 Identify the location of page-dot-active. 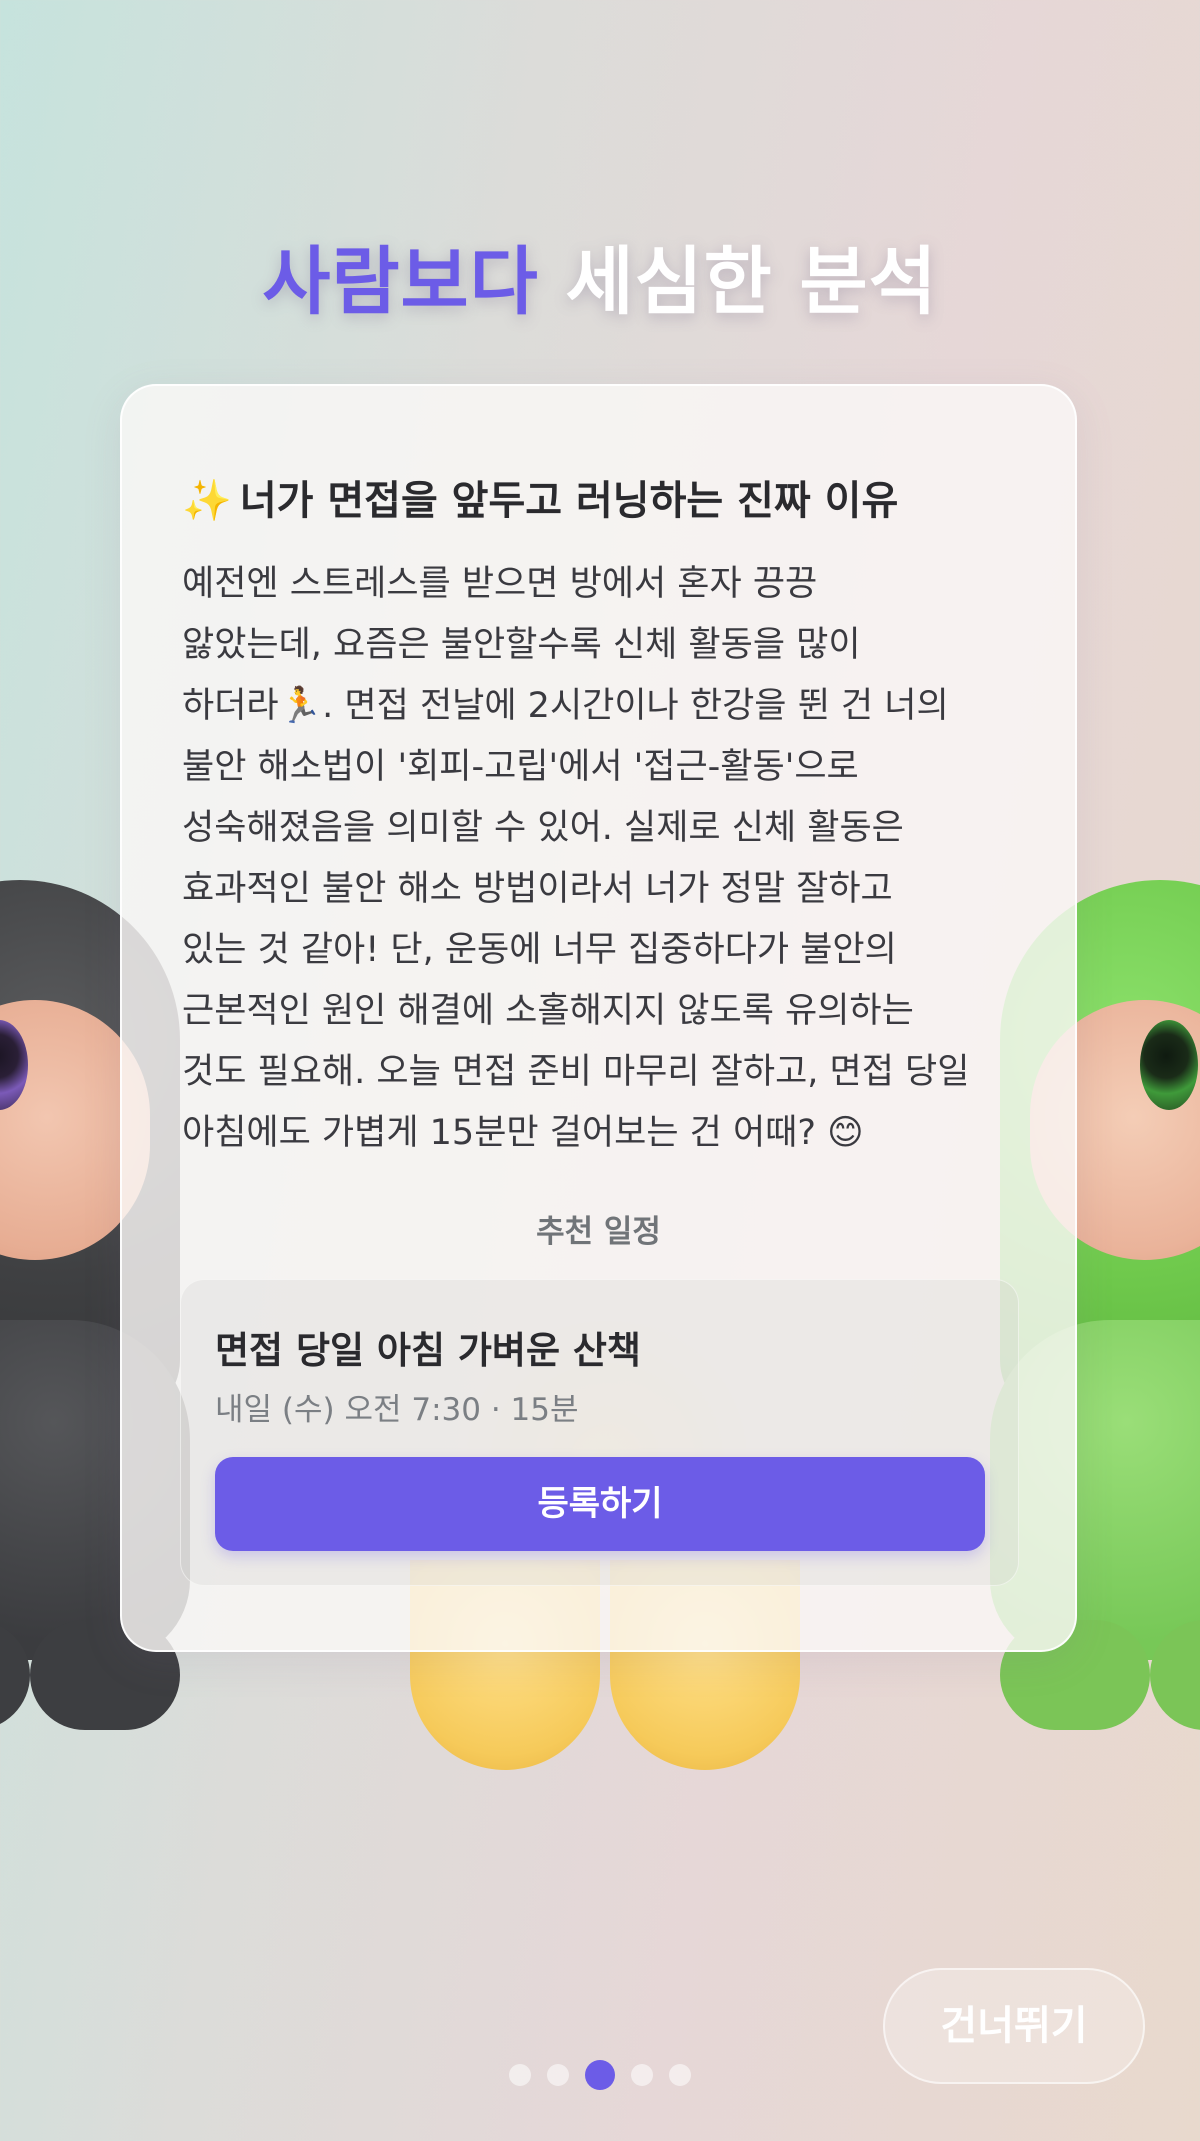
(600, 2075).